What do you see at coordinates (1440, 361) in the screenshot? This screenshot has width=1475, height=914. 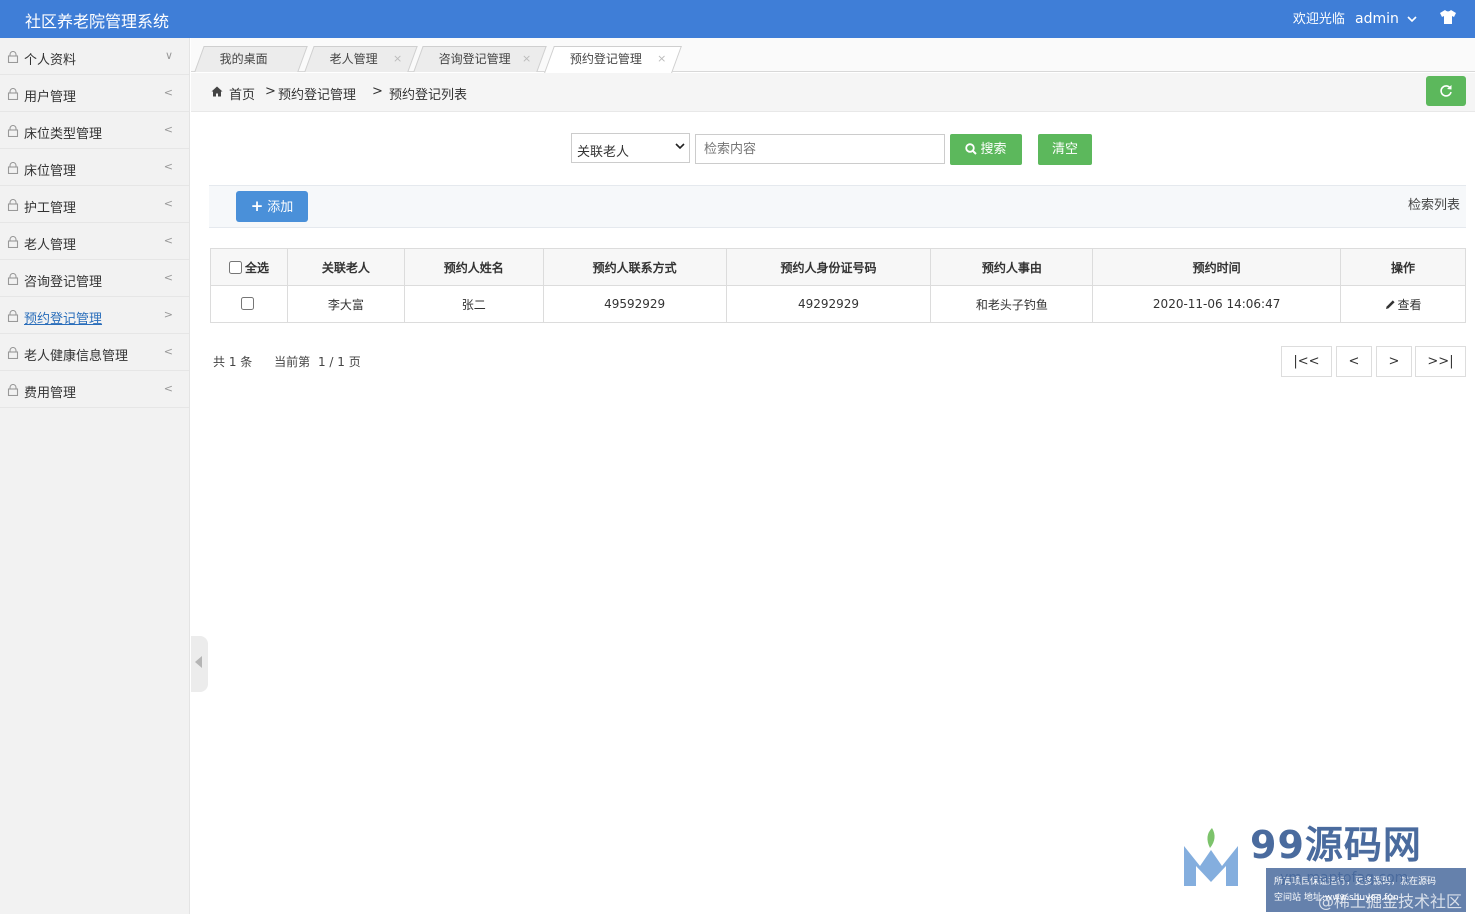 I see `last-page-button: >>|` at bounding box center [1440, 361].